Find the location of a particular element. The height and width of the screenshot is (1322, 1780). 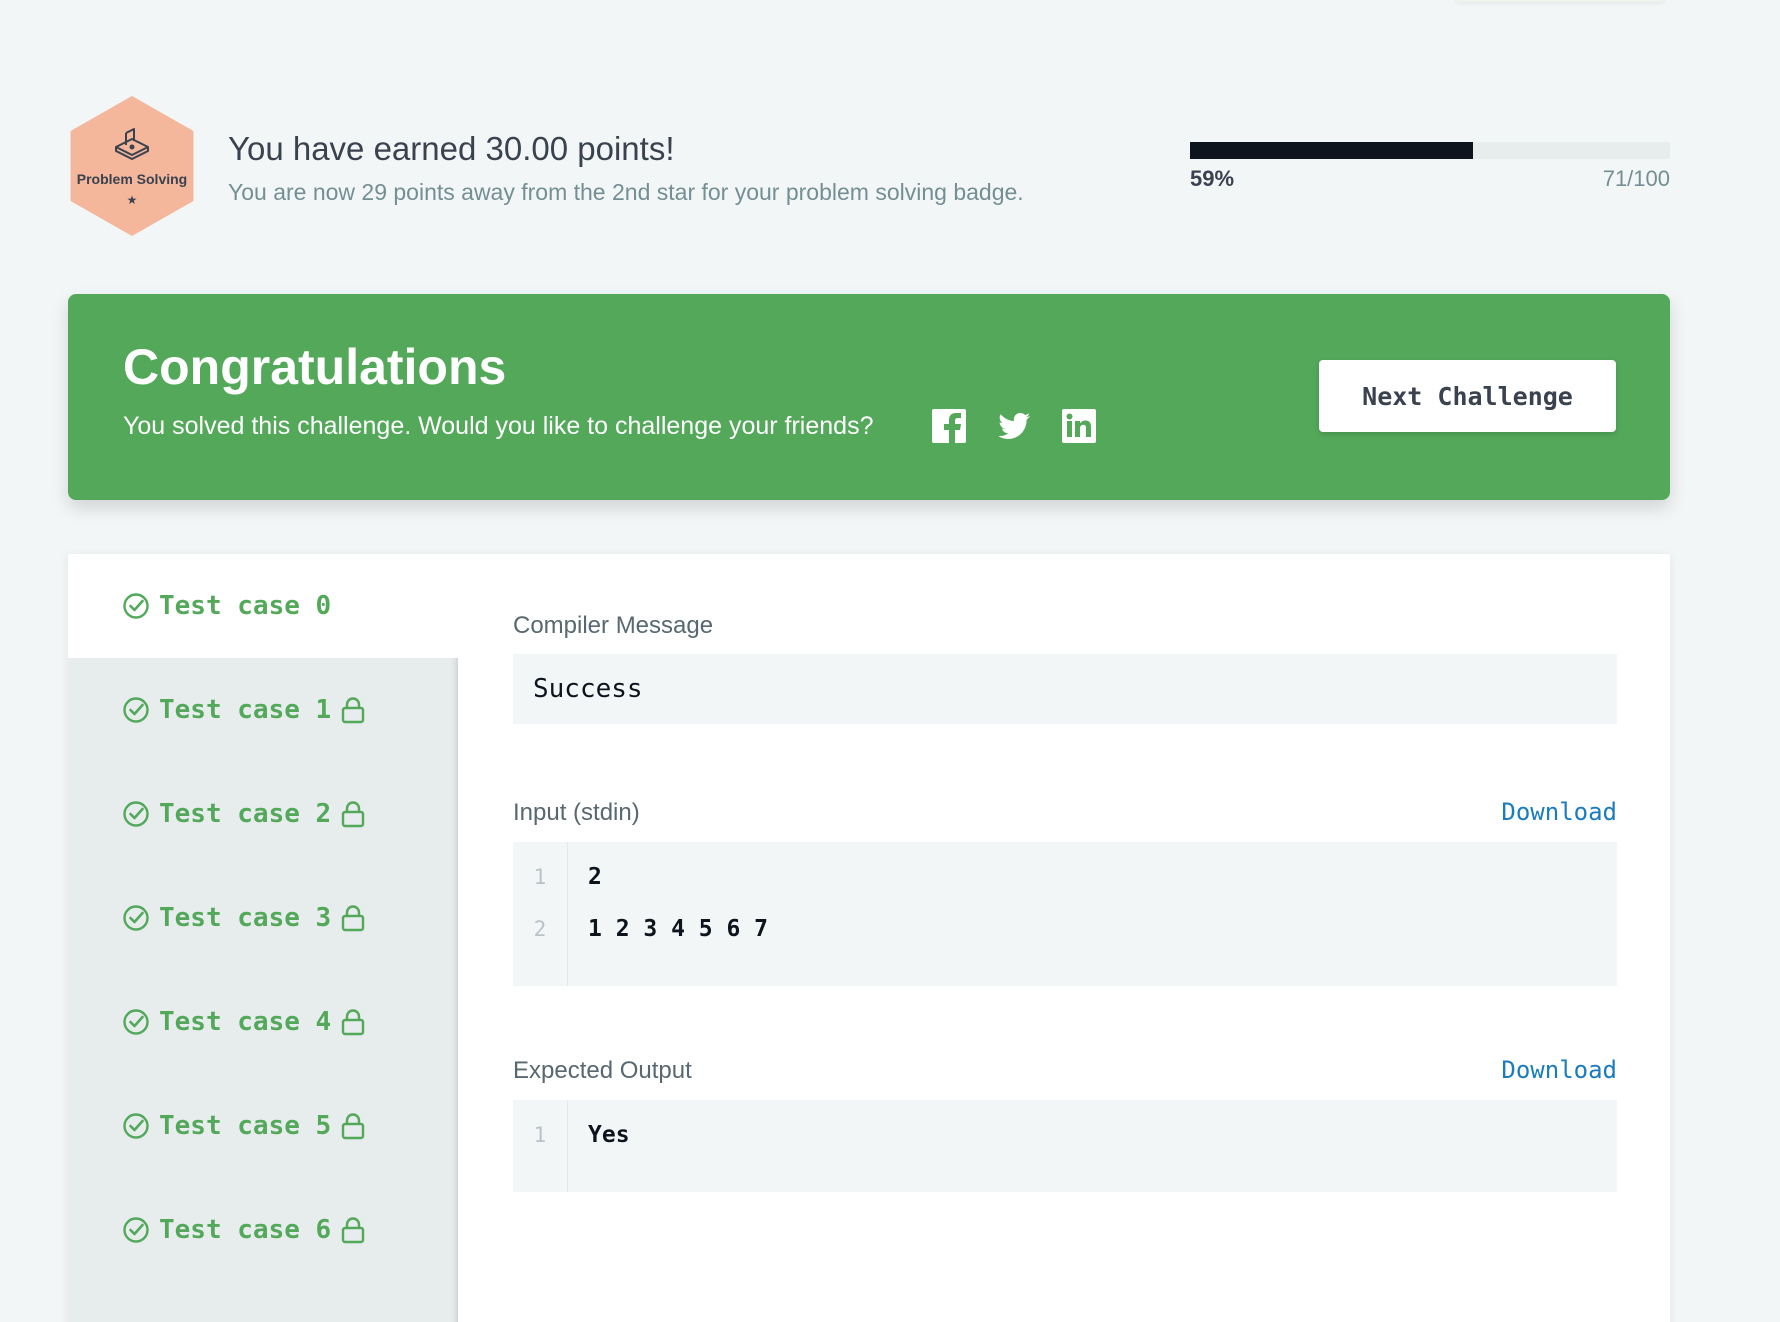

test-case-label: Test case 4 is located at coordinates (245, 1022).